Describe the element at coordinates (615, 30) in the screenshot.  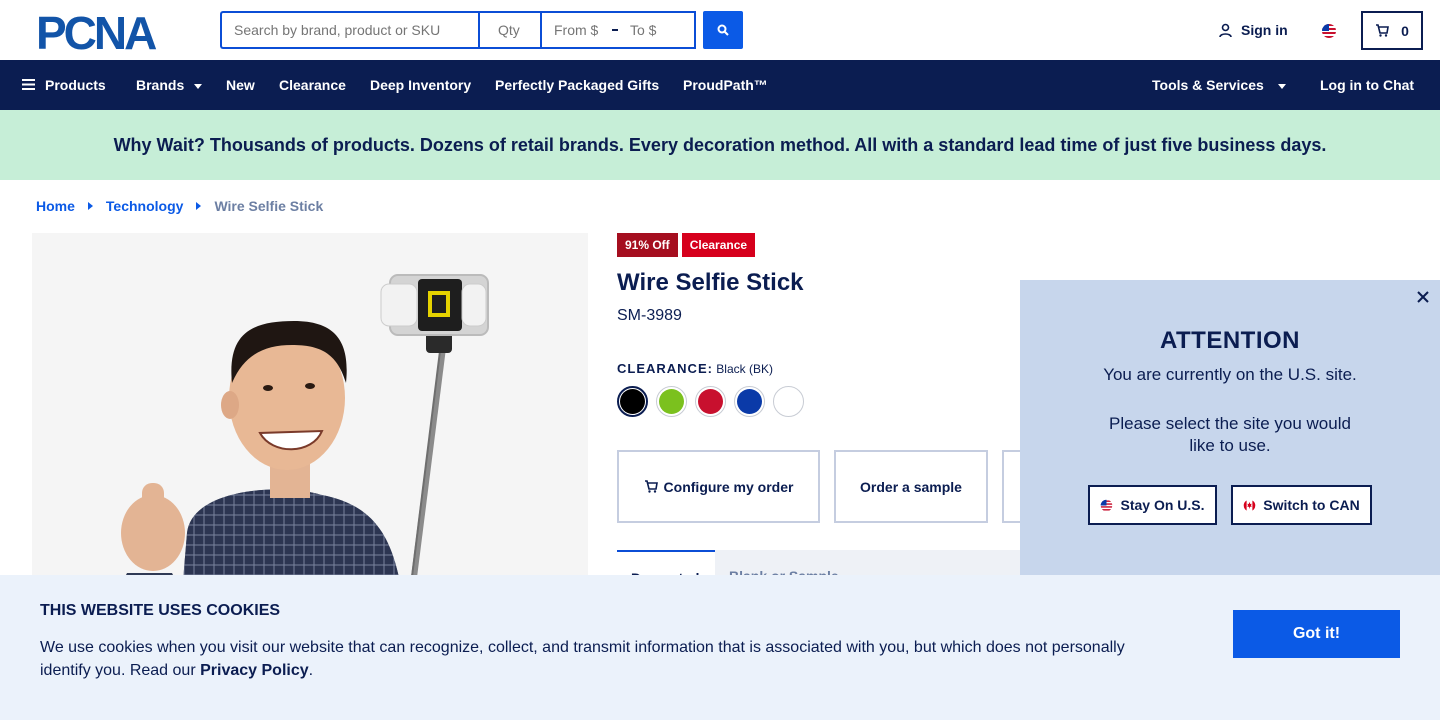
I see `price-dash` at that location.